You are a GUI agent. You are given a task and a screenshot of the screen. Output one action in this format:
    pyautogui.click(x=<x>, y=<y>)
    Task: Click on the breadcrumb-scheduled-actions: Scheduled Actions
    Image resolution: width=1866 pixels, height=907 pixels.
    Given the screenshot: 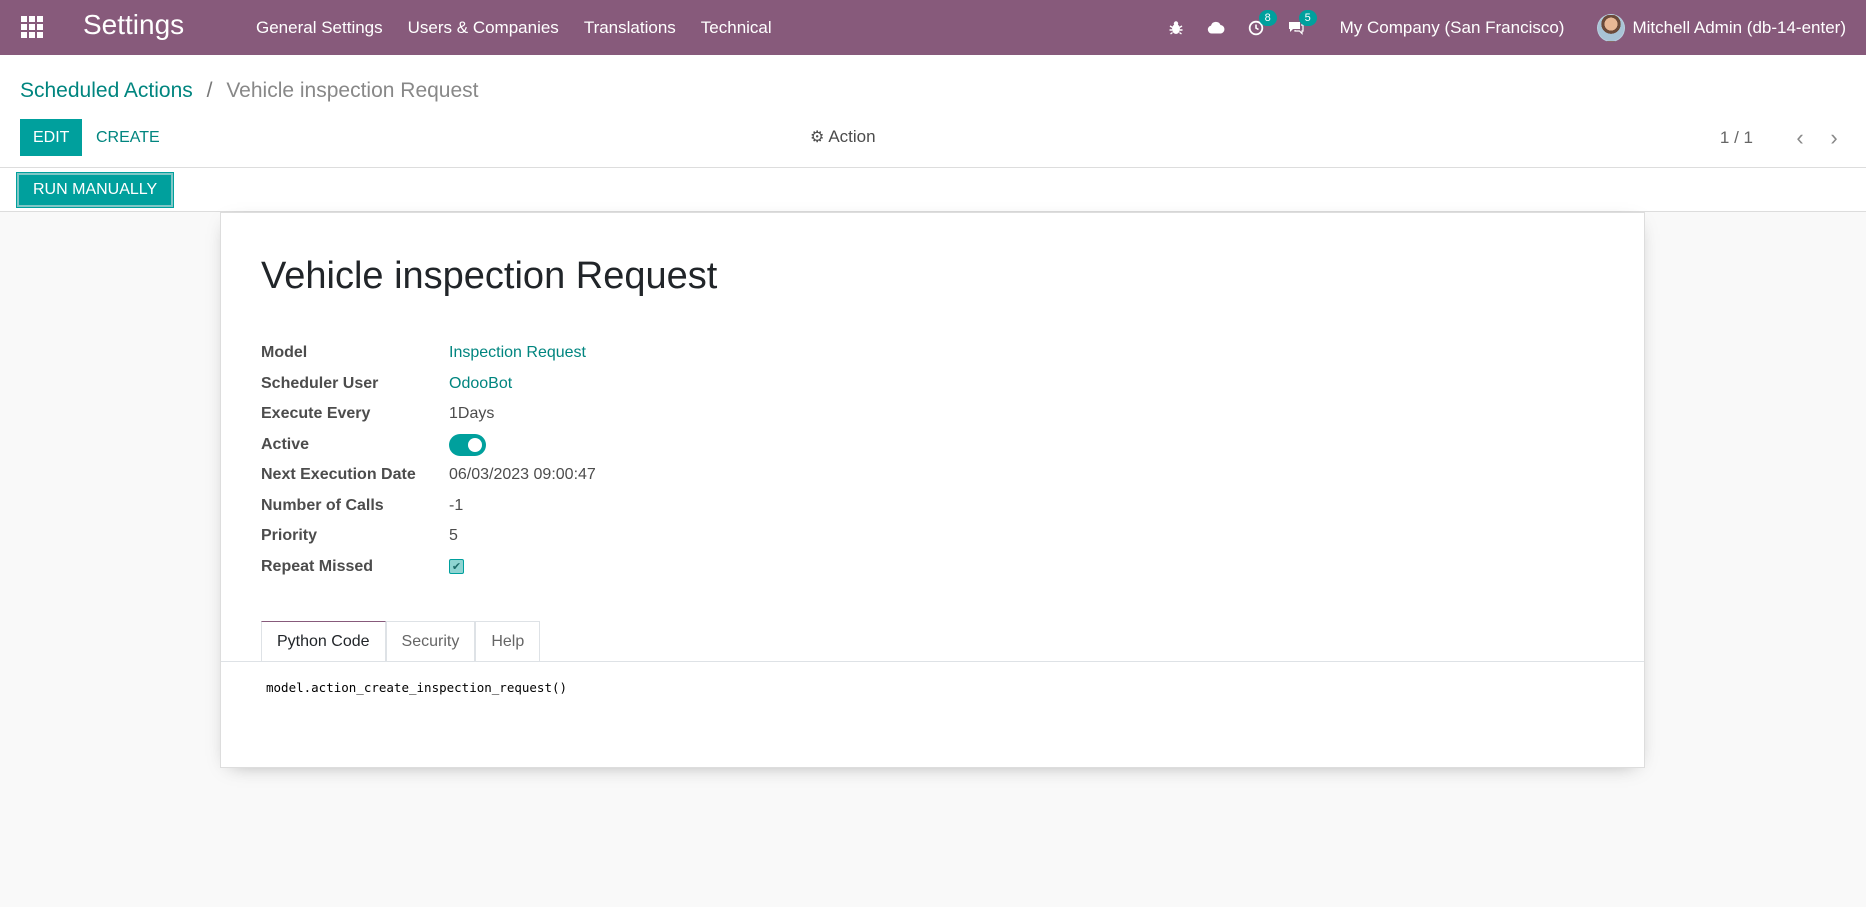 What is the action you would take?
    pyautogui.click(x=106, y=90)
    